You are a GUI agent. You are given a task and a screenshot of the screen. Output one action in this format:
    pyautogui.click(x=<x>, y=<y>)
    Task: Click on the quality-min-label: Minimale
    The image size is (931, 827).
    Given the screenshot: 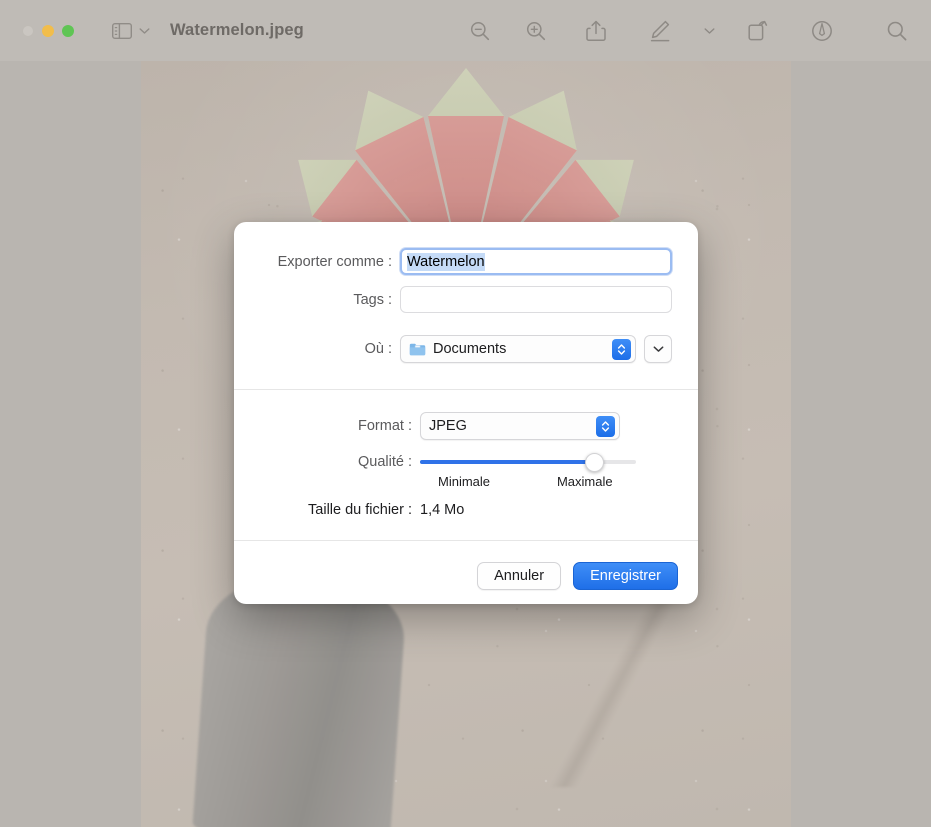 What is the action you would take?
    pyautogui.click(x=464, y=481)
    